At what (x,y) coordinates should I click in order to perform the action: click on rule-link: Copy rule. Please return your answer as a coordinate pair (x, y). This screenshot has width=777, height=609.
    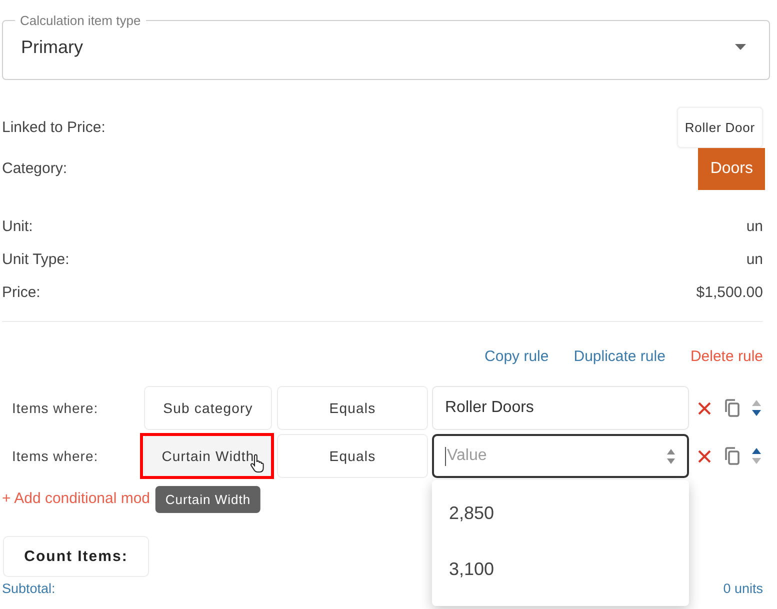
    Looking at the image, I should click on (516, 357).